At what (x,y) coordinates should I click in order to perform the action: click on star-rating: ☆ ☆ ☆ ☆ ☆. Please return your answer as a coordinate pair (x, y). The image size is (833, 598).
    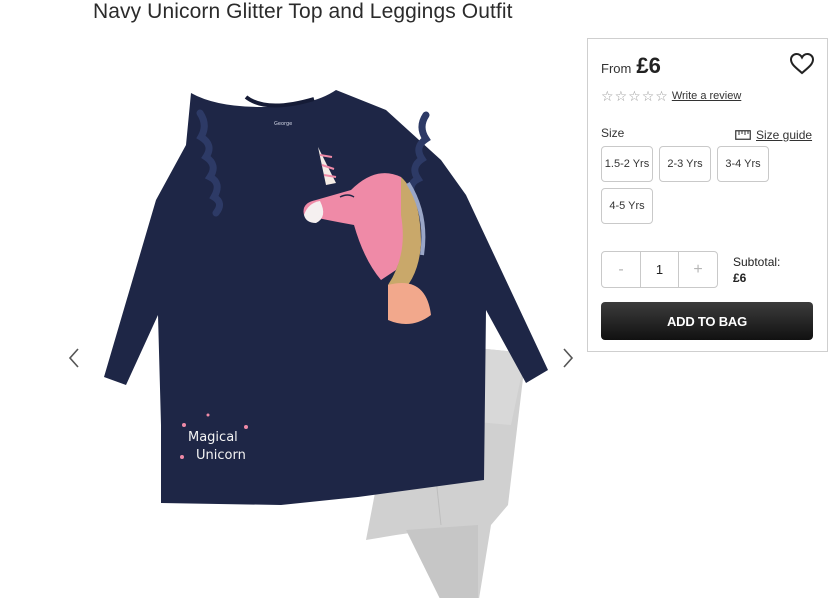
    Looking at the image, I should click on (634, 96).